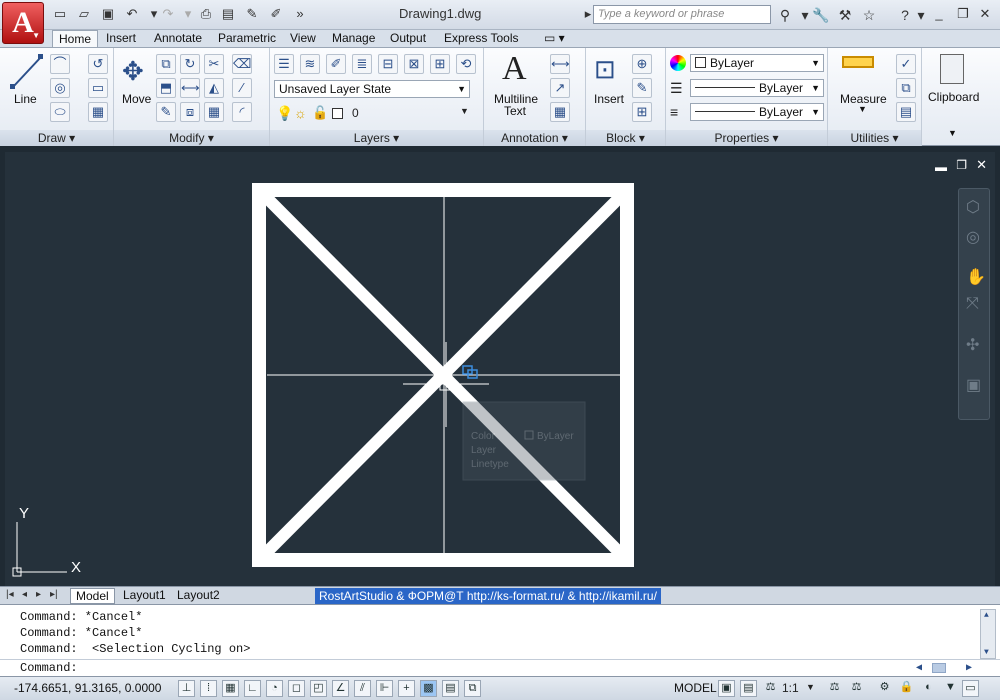 This screenshot has height=700, width=1000. What do you see at coordinates (450, 688) in the screenshot?
I see `quick-properties-icon: ▤` at bounding box center [450, 688].